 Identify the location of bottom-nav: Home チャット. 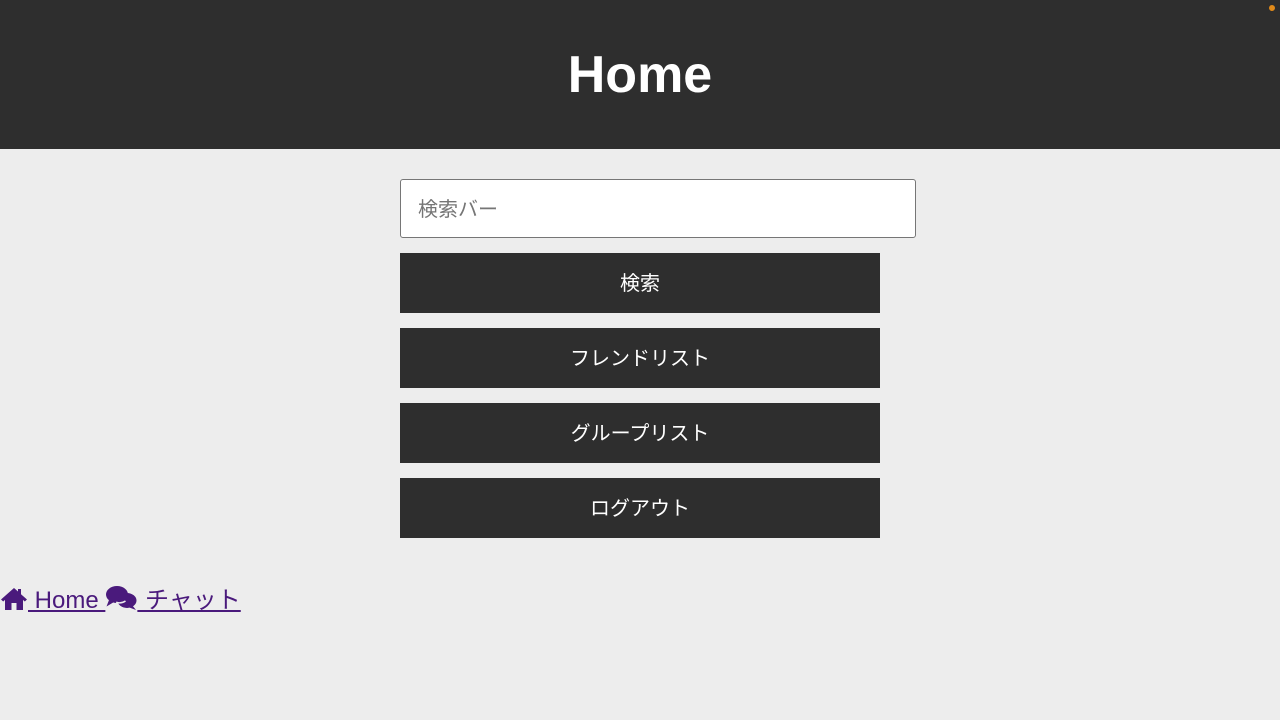
(120, 600).